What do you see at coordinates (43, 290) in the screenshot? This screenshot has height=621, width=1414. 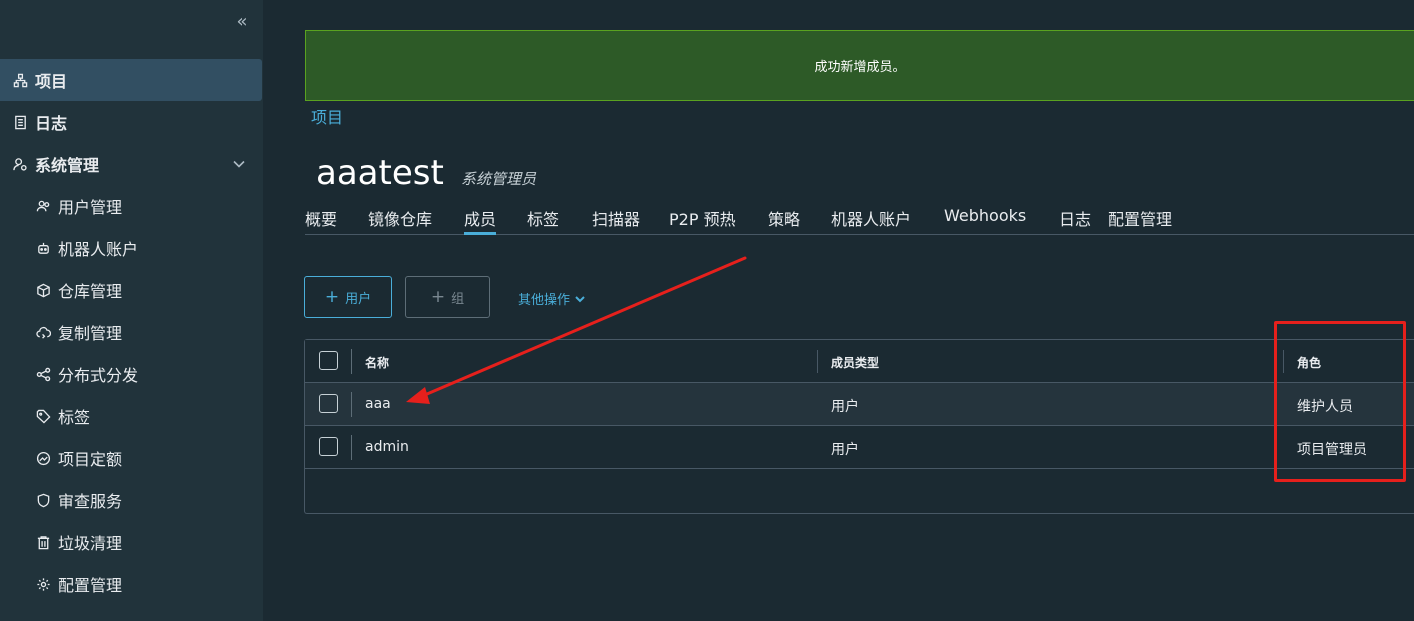 I see `cube-icon` at bounding box center [43, 290].